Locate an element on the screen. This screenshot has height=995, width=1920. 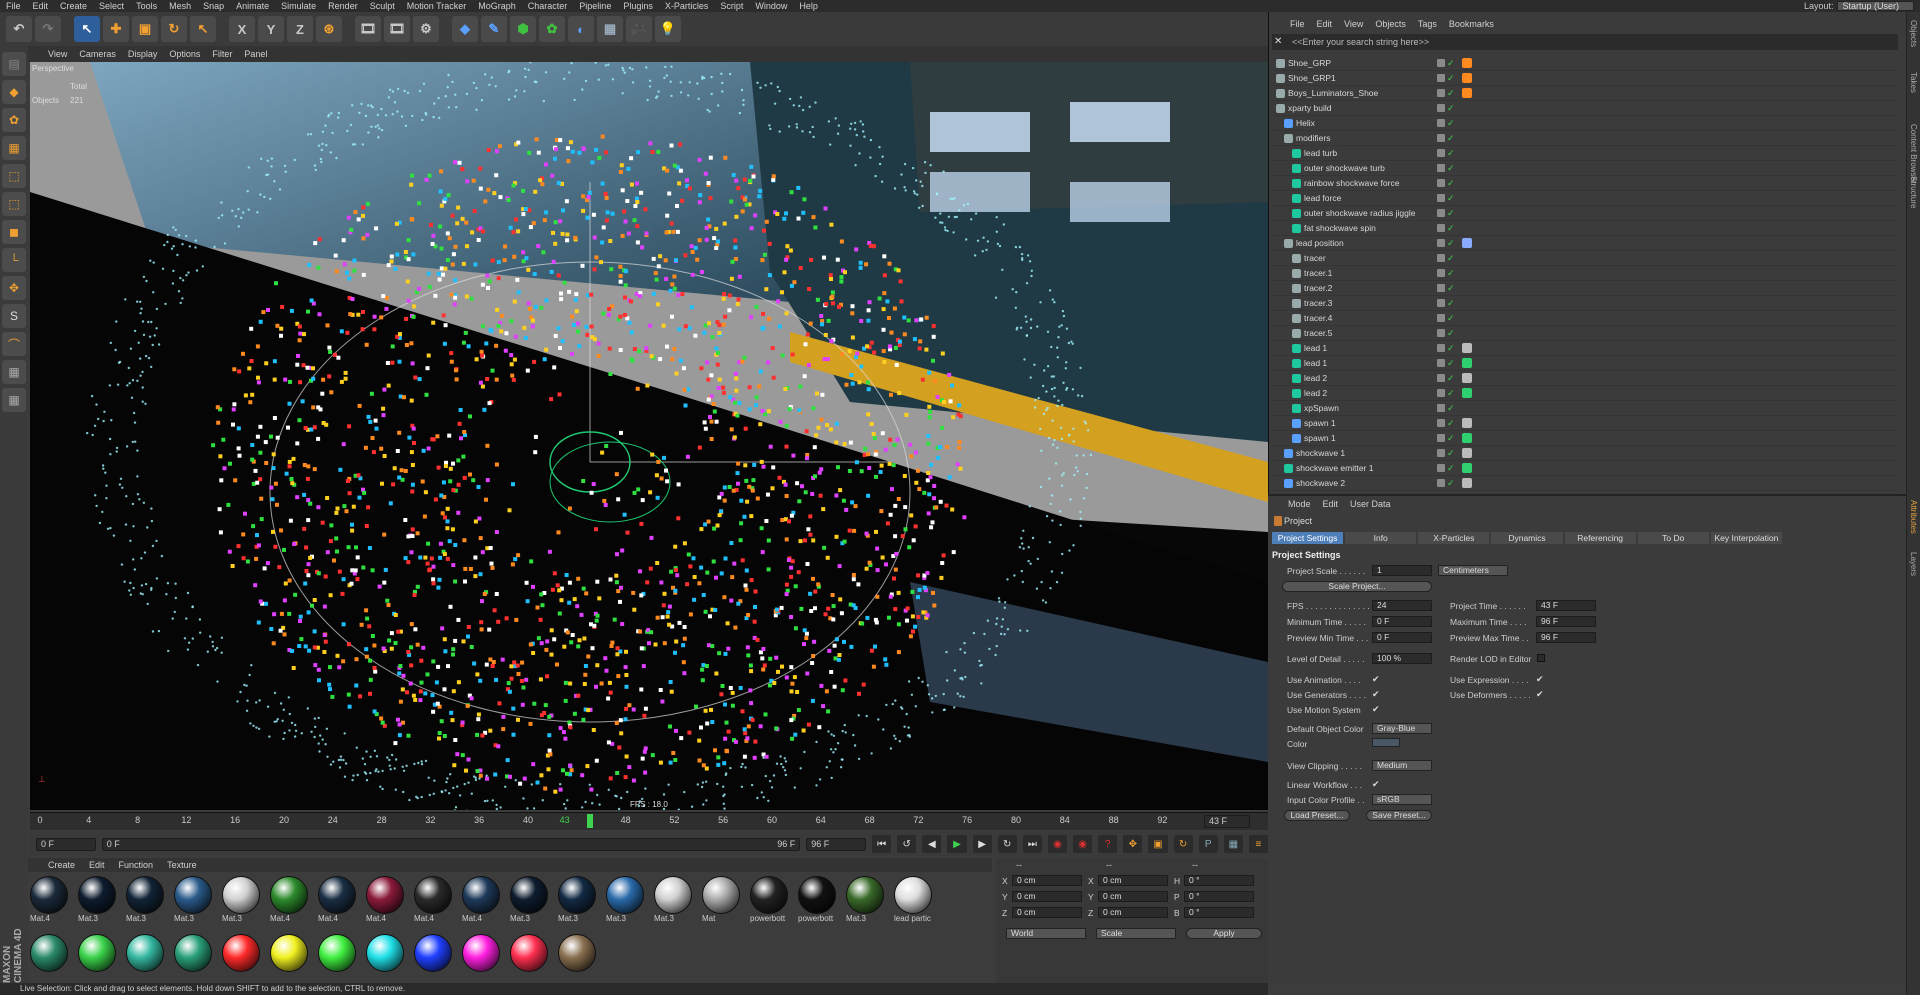
object-row: outer shockwave radius jiggle ✓ is located at coordinates (1585, 213).